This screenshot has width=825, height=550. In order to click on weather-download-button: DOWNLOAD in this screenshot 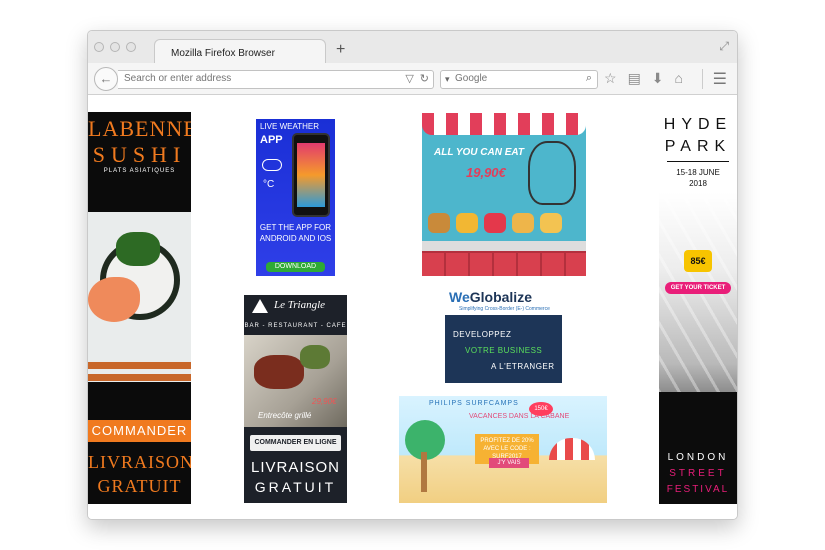, I will do `click(295, 267)`.